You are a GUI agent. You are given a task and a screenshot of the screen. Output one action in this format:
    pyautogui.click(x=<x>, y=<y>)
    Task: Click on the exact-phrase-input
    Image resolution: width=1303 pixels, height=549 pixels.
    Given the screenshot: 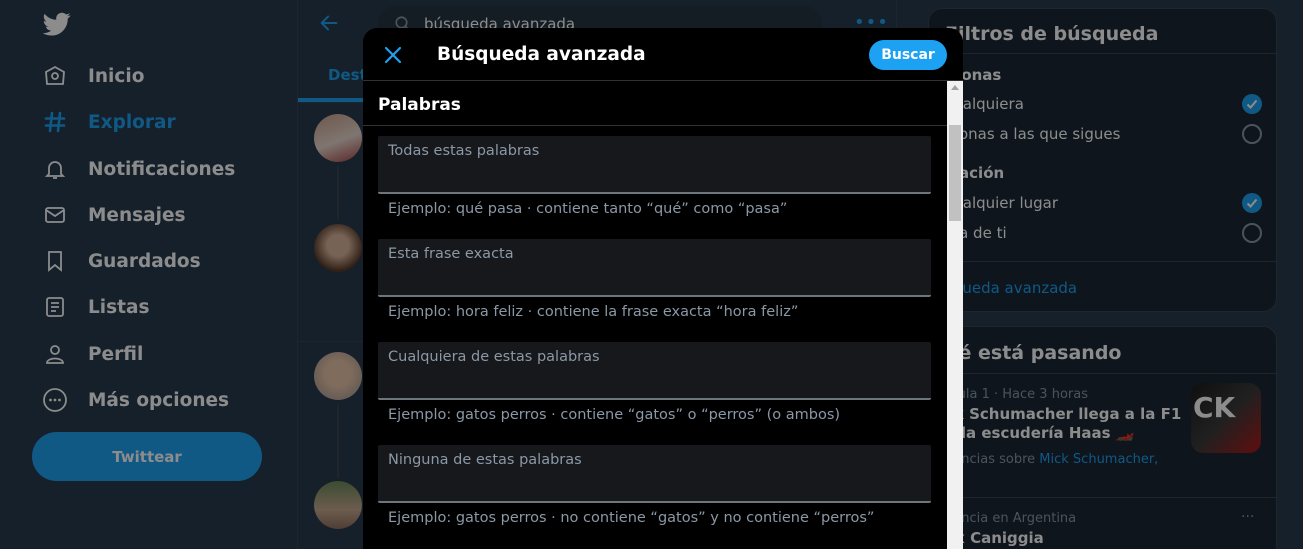 What is the action you would take?
    pyautogui.click(x=654, y=267)
    